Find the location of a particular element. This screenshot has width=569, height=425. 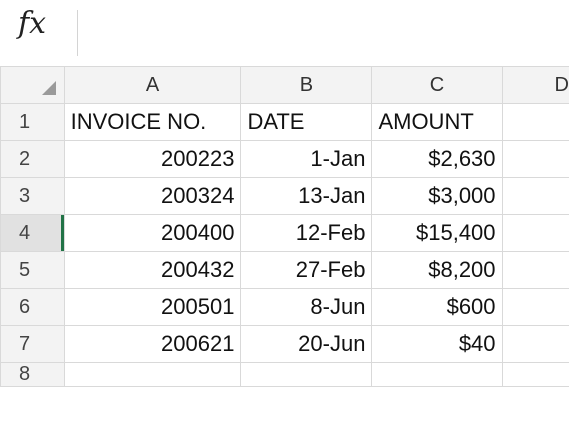

table-row: 5 200432 27-Feb $8,200 is located at coordinates (284, 270).